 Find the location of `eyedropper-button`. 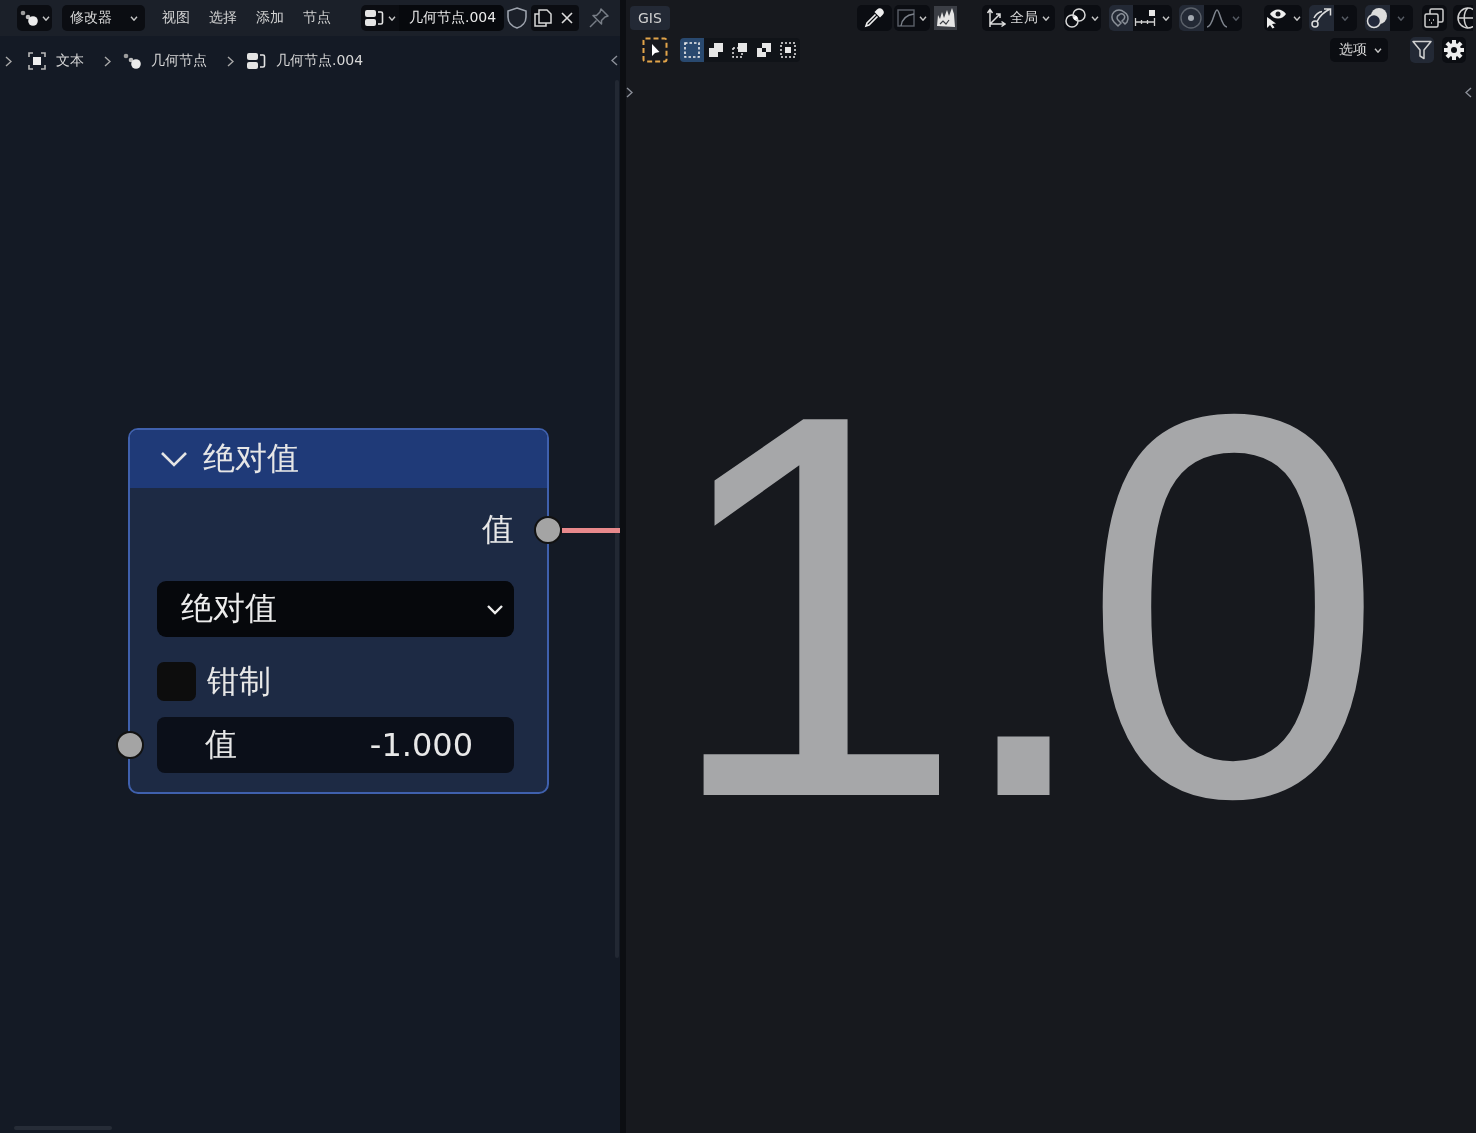

eyedropper-button is located at coordinates (874, 18).